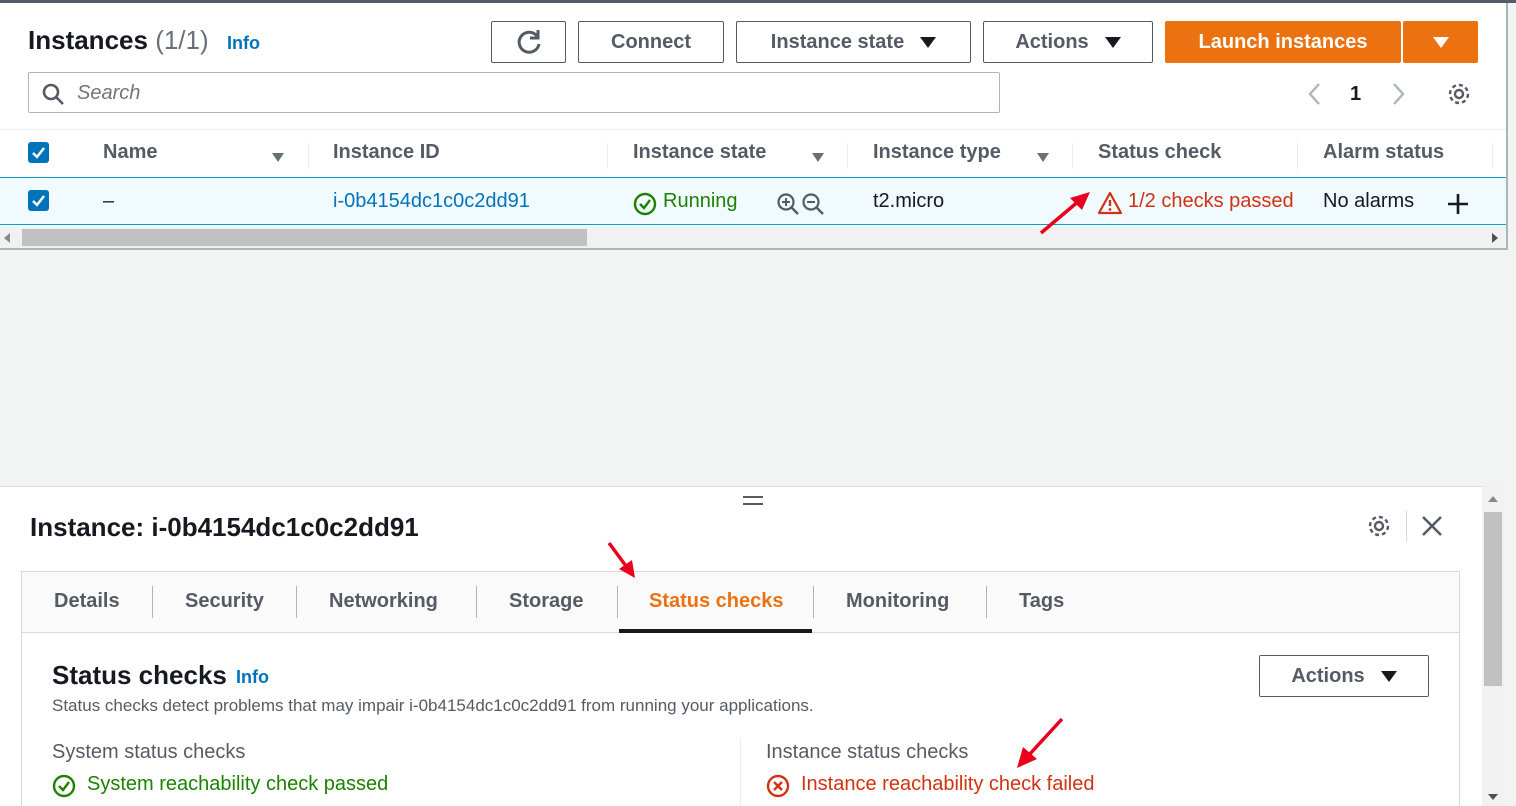 This screenshot has height=806, width=1516. Describe the element at coordinates (1283, 42) in the screenshot. I see `launch-instances-button: Launch instances` at that location.